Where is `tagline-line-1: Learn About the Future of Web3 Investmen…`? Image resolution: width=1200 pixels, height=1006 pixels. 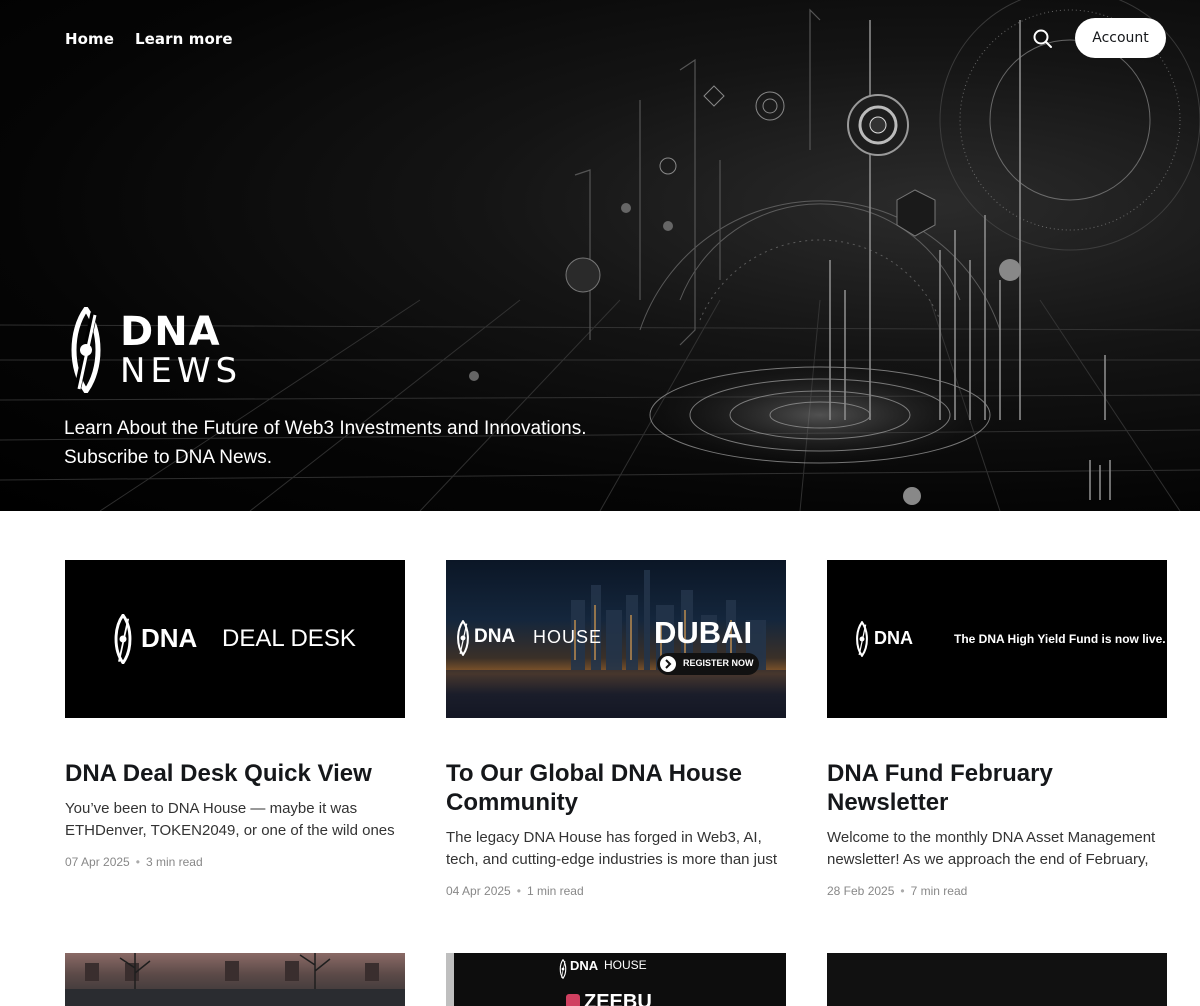
tagline-line-1: Learn About the Future of Web3 Investmen… is located at coordinates (325, 428).